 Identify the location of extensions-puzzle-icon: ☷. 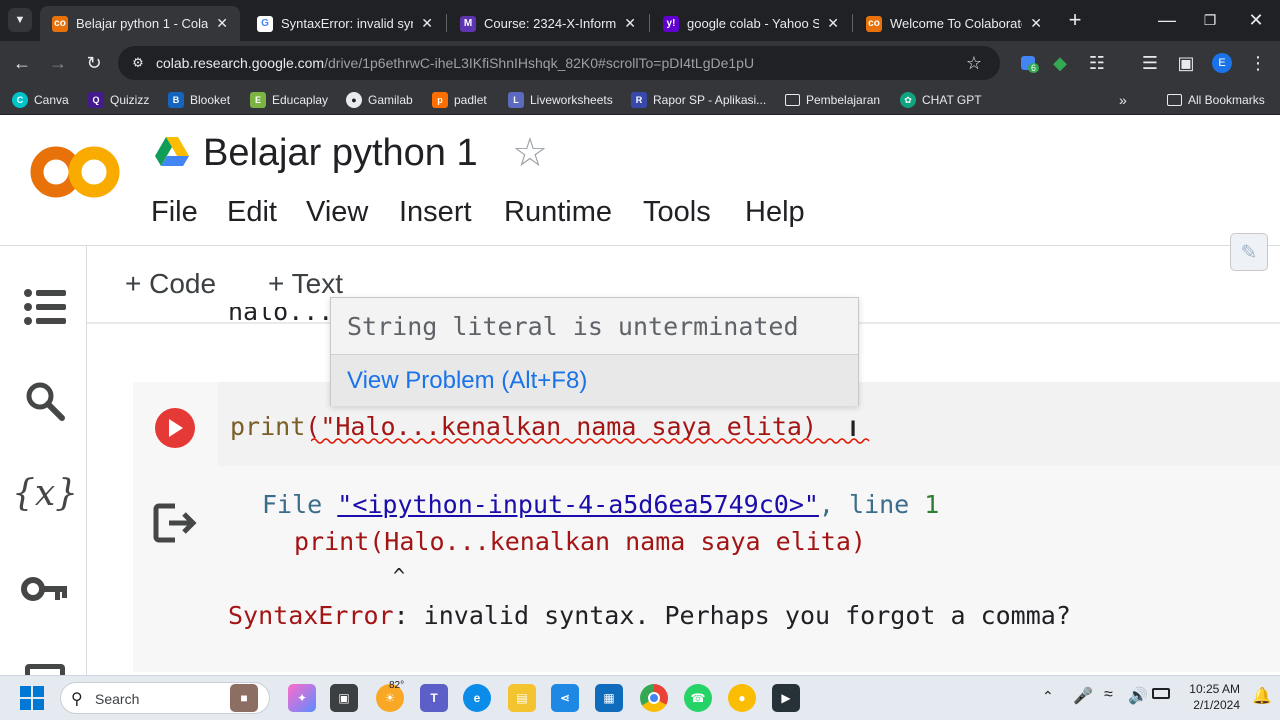
(1097, 63).